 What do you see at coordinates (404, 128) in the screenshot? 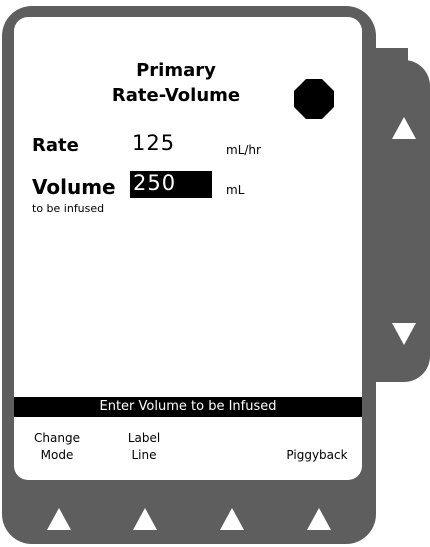
I see `up-arrow-icon` at bounding box center [404, 128].